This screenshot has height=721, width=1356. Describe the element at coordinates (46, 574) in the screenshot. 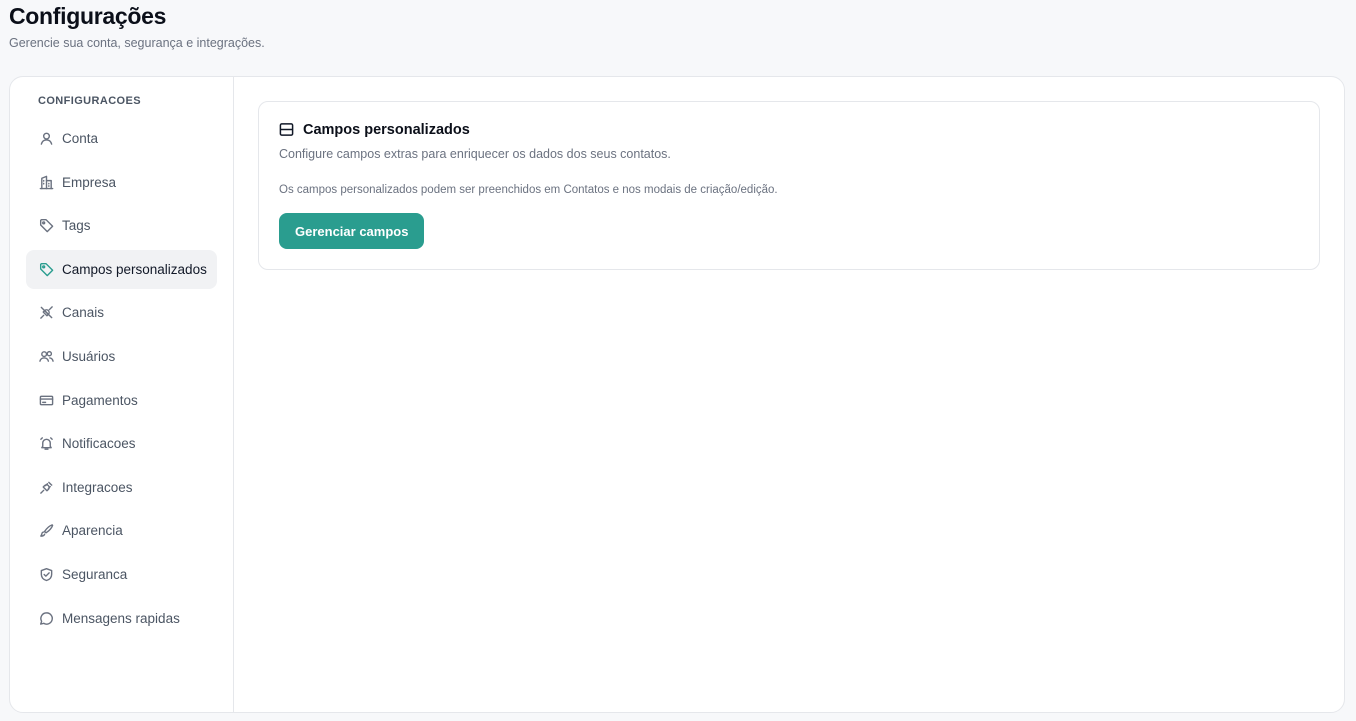

I see `shield-icon` at that location.